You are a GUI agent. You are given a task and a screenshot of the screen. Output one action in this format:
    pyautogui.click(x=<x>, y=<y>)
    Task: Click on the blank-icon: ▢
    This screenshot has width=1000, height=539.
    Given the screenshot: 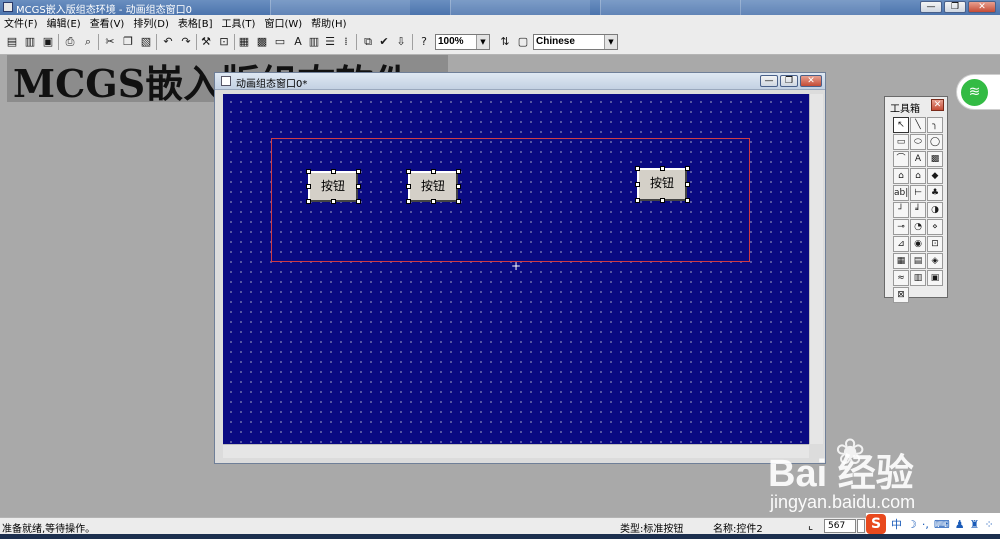 What is the action you would take?
    pyautogui.click(x=523, y=41)
    